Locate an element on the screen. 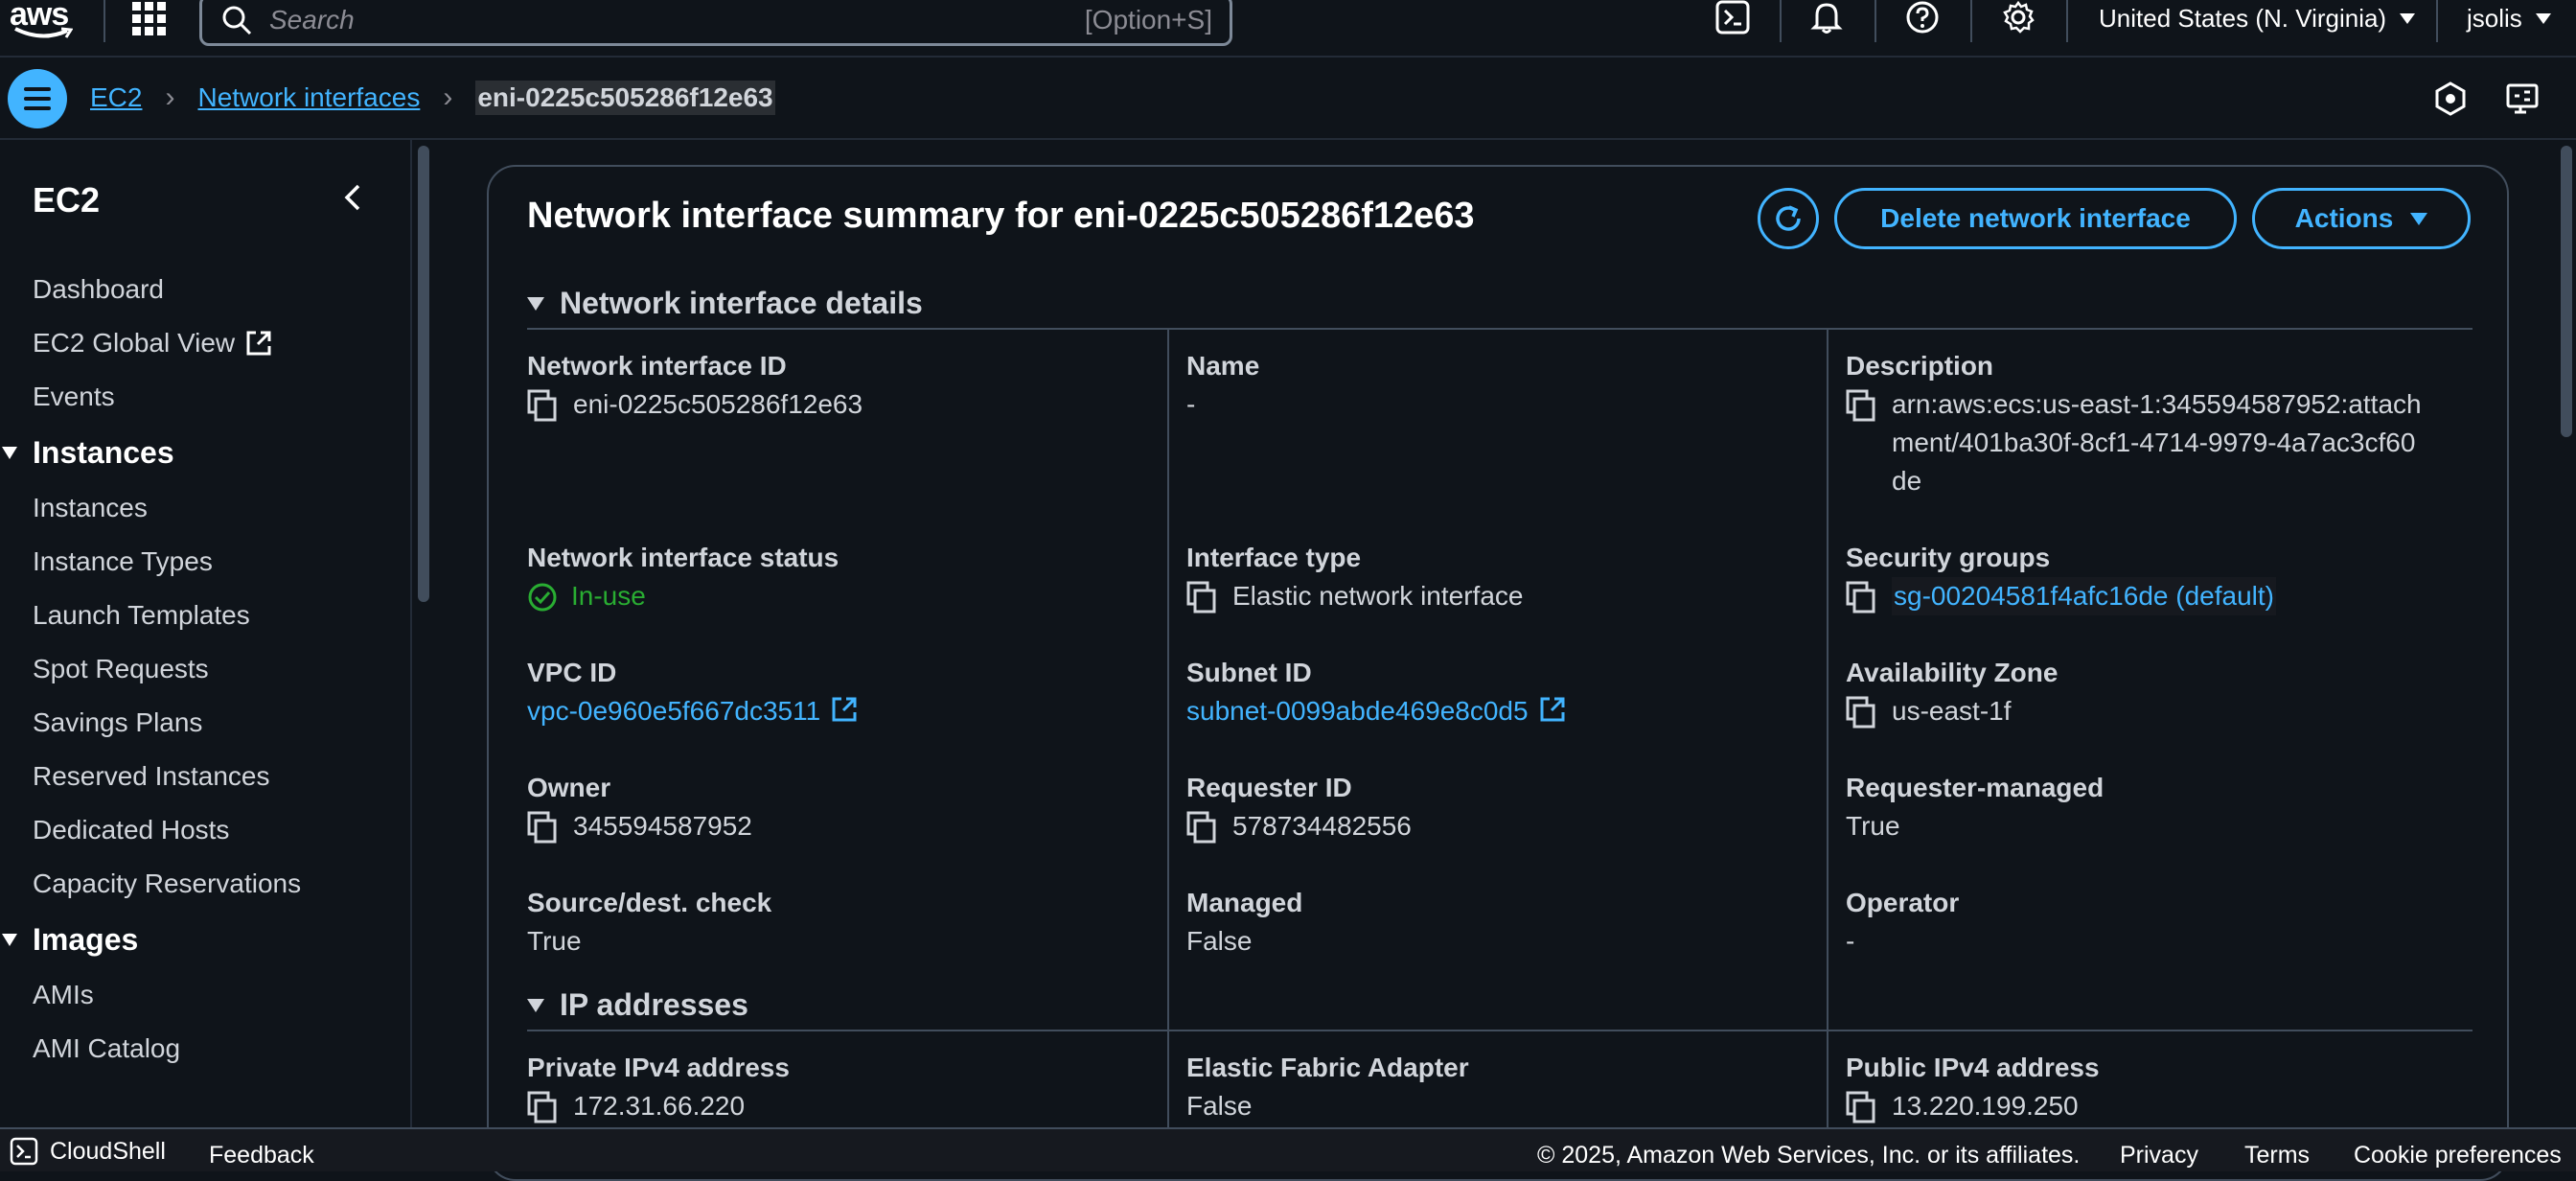  field-label: Network interface ID is located at coordinates (657, 366).